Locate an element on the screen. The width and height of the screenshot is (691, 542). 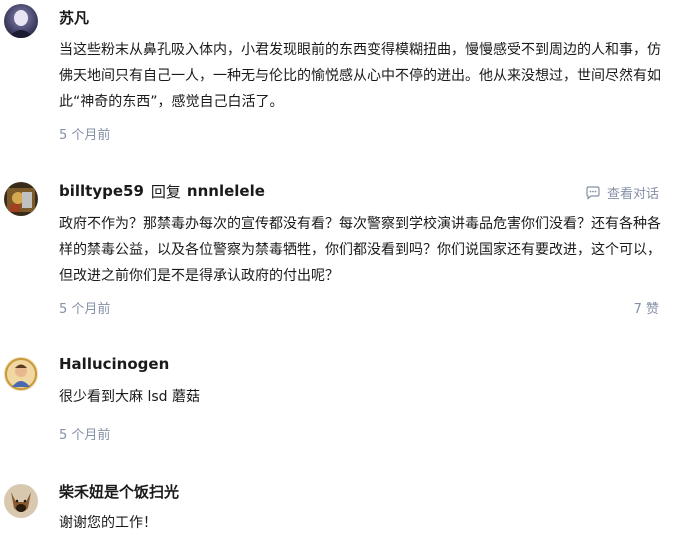
view-conversation-label: 查看对话 is located at coordinates (632, 194).